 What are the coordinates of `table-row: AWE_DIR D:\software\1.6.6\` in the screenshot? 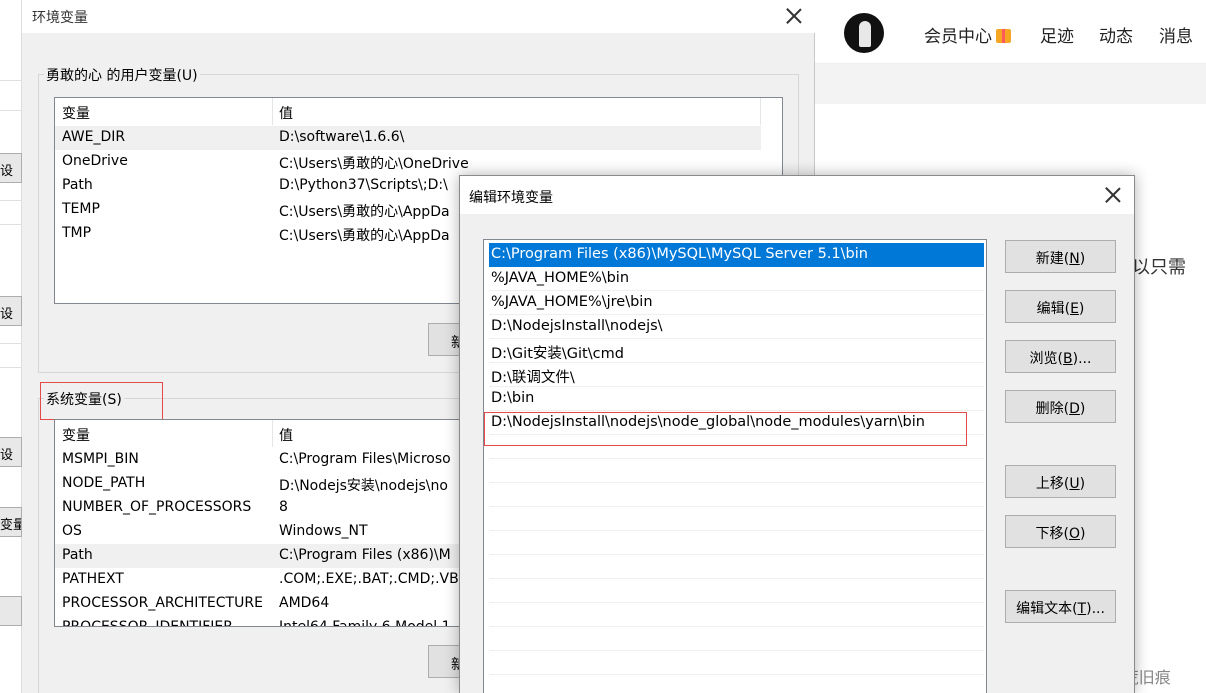 It's located at (408, 138).